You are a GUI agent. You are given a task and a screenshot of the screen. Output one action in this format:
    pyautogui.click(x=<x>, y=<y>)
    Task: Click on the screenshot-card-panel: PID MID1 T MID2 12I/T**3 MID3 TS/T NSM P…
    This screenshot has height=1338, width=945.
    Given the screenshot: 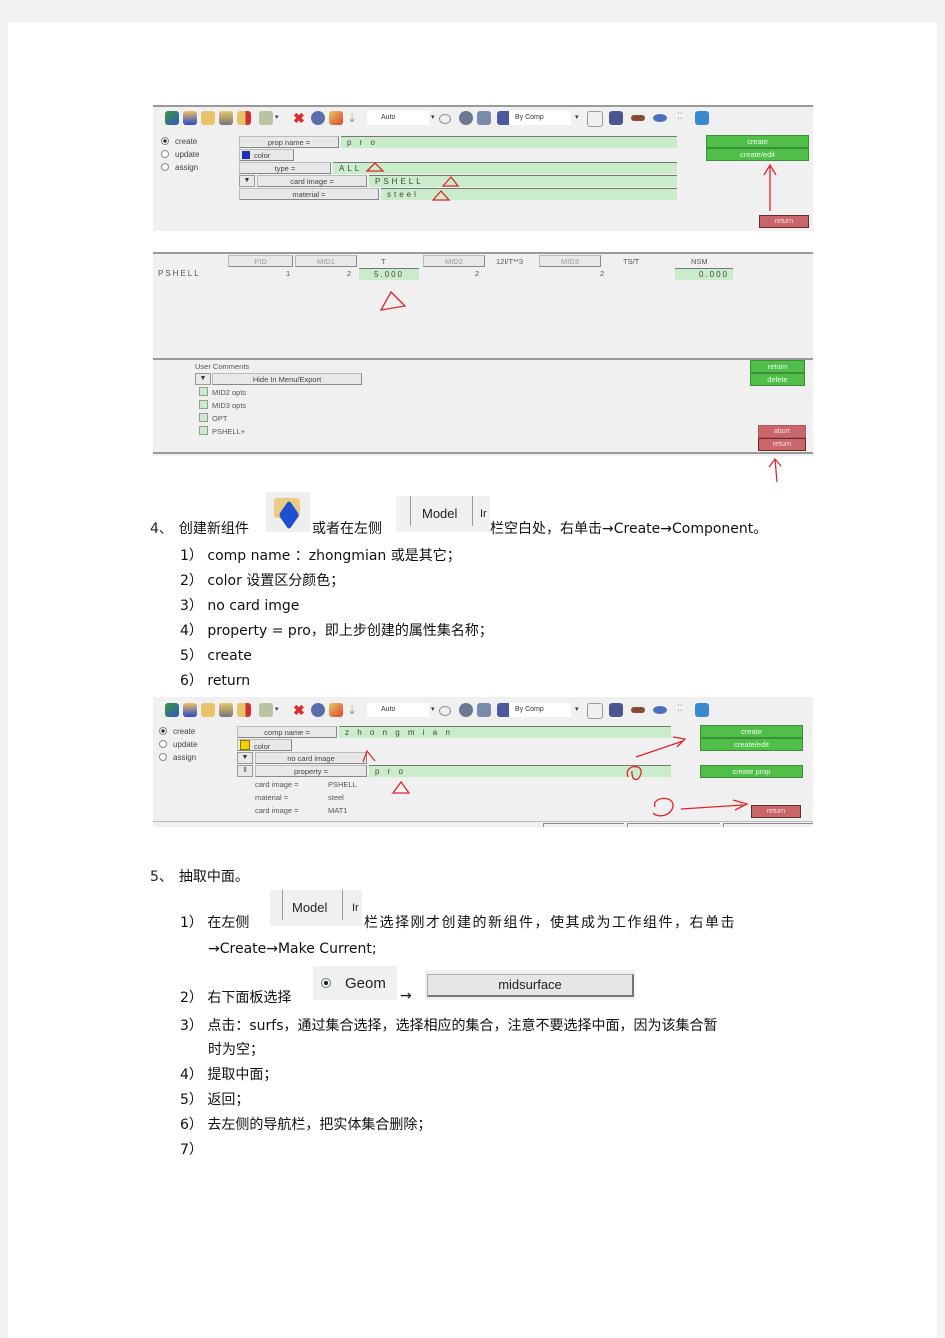 What is the action you would take?
    pyautogui.click(x=483, y=354)
    